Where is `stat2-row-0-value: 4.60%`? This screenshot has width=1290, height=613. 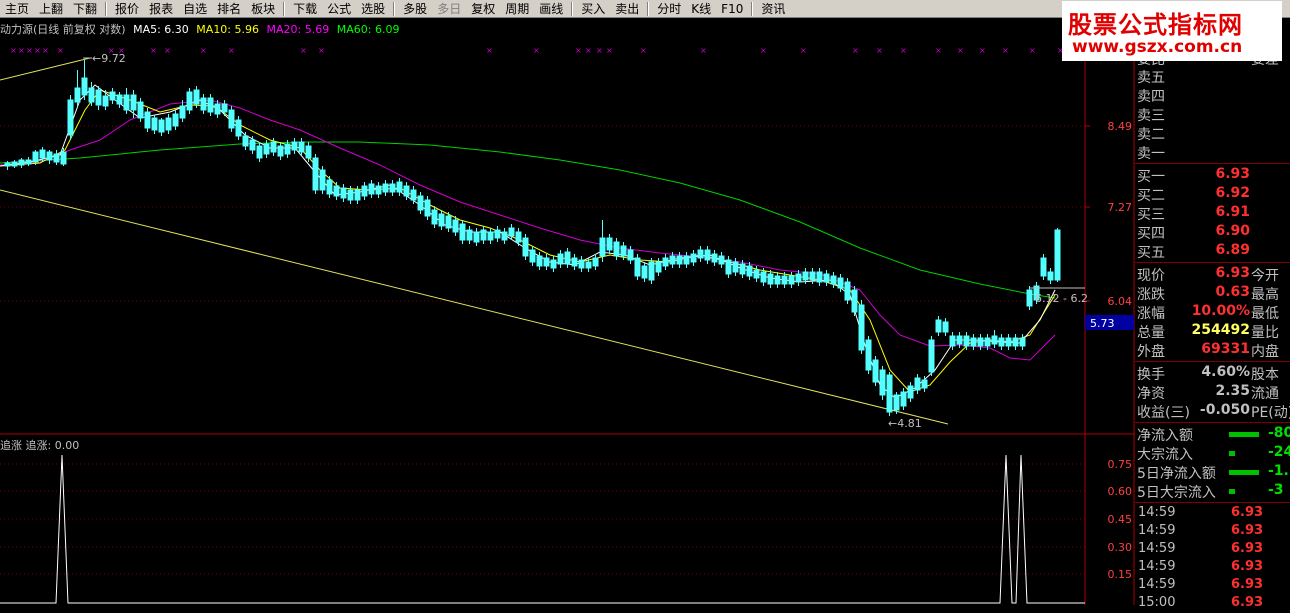
stat2-row-0-value: 4.60% is located at coordinates (1225, 372).